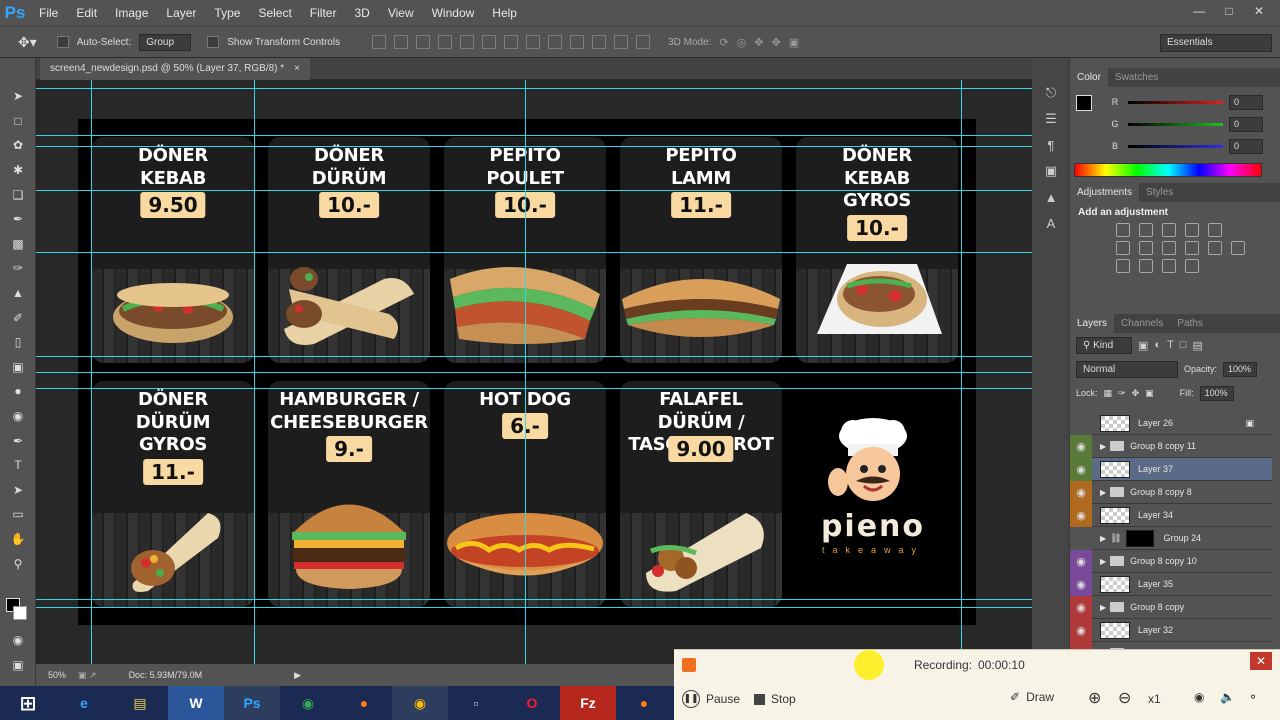 The height and width of the screenshot is (720, 1280). What do you see at coordinates (1155, 469) in the screenshot?
I see `layer-name: Layer 37` at bounding box center [1155, 469].